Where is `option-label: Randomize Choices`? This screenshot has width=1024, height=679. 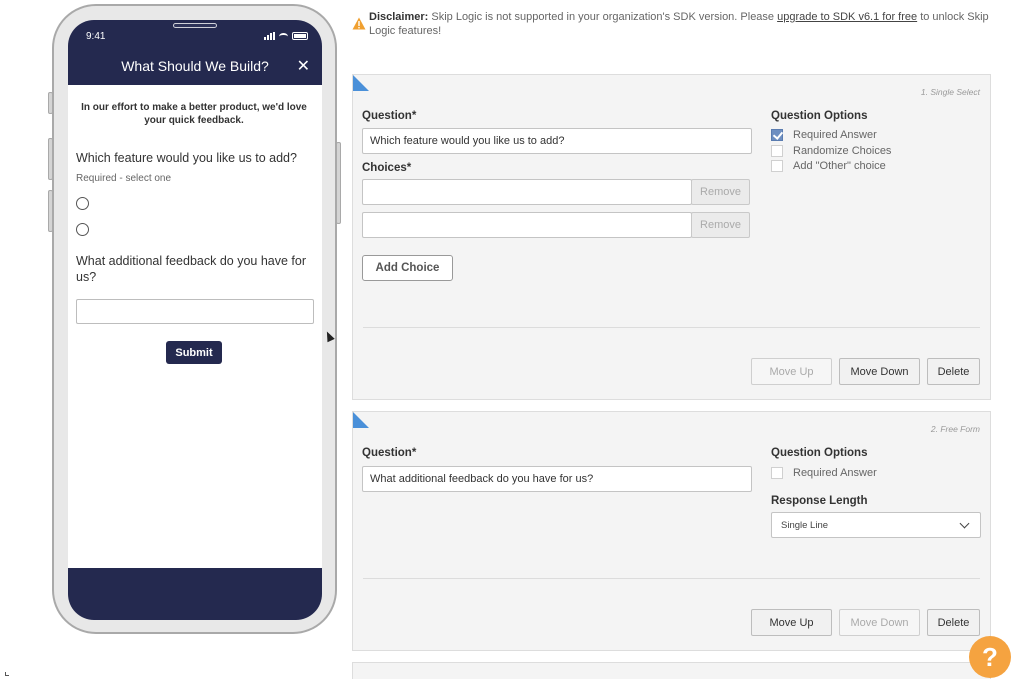
option-label: Randomize Choices is located at coordinates (842, 151).